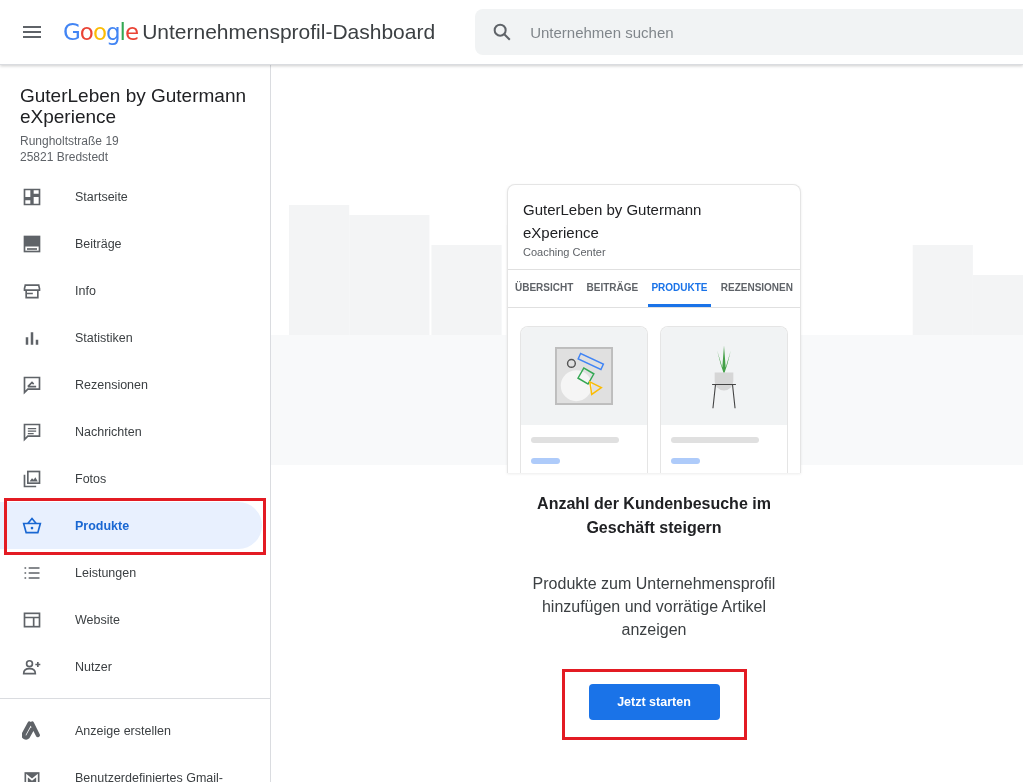  I want to click on dashboard-icon, so click(32, 196).